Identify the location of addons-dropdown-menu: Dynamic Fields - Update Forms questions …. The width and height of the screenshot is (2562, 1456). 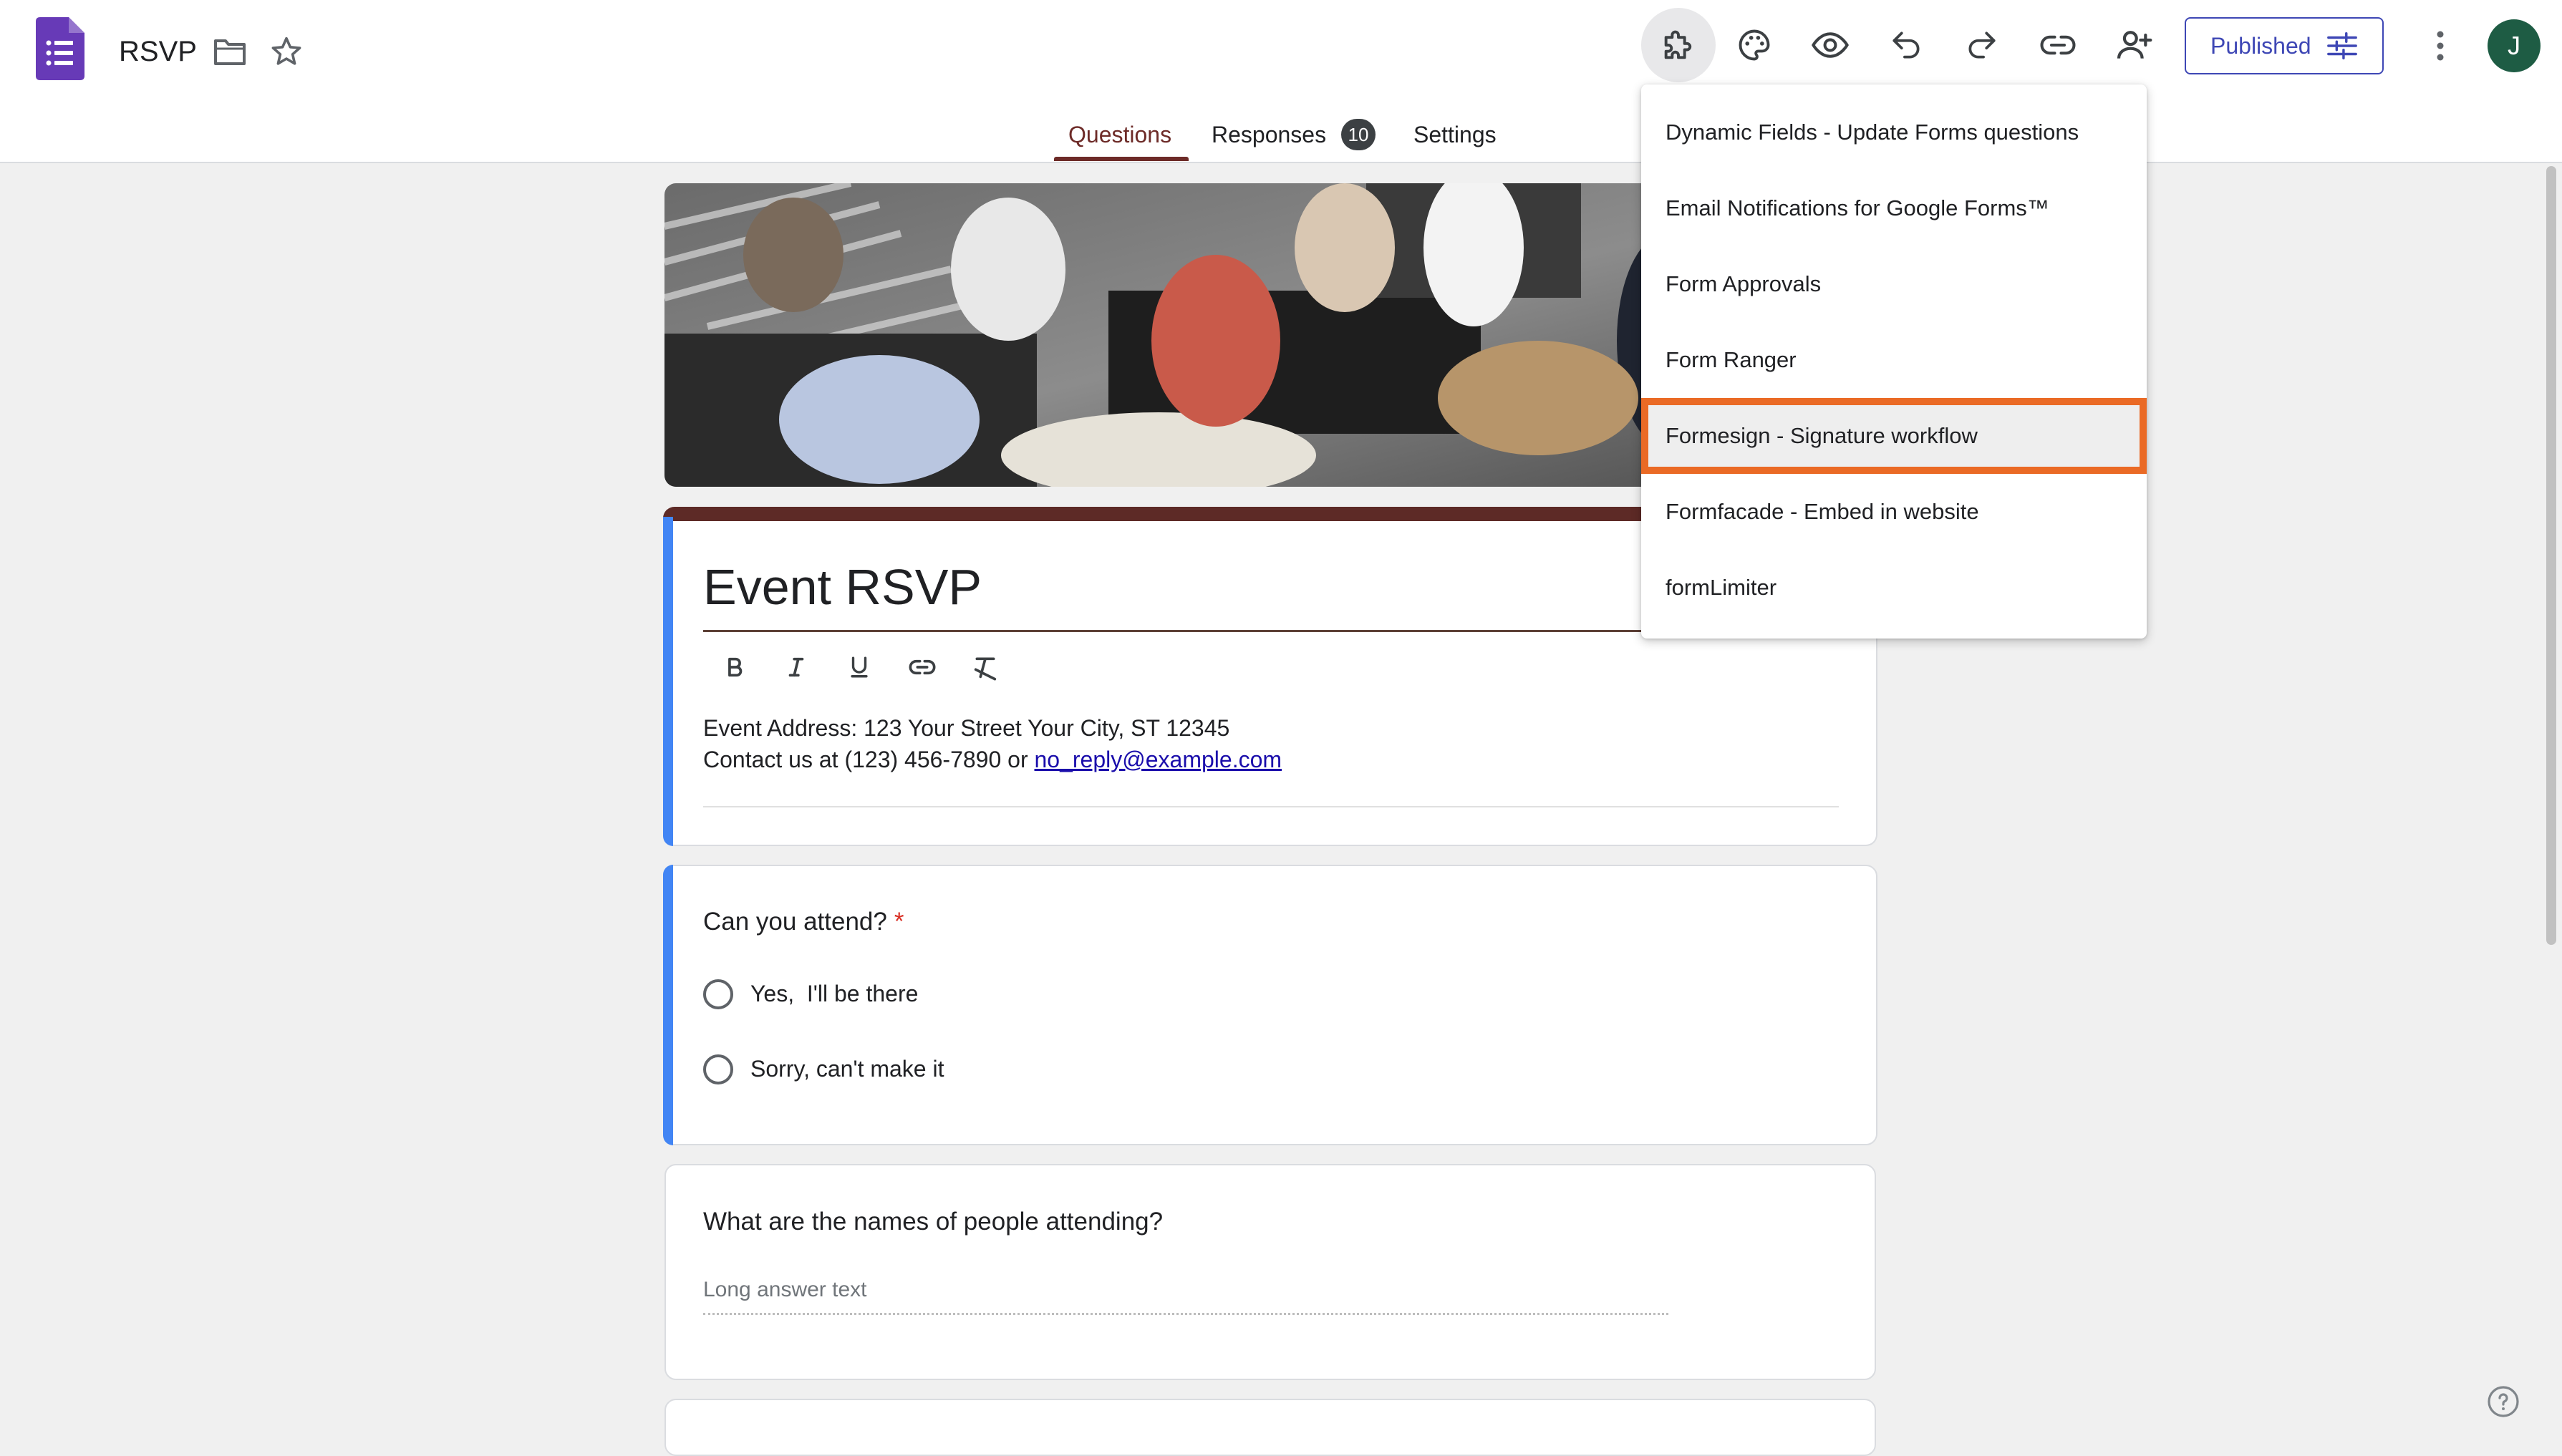
(1894, 361).